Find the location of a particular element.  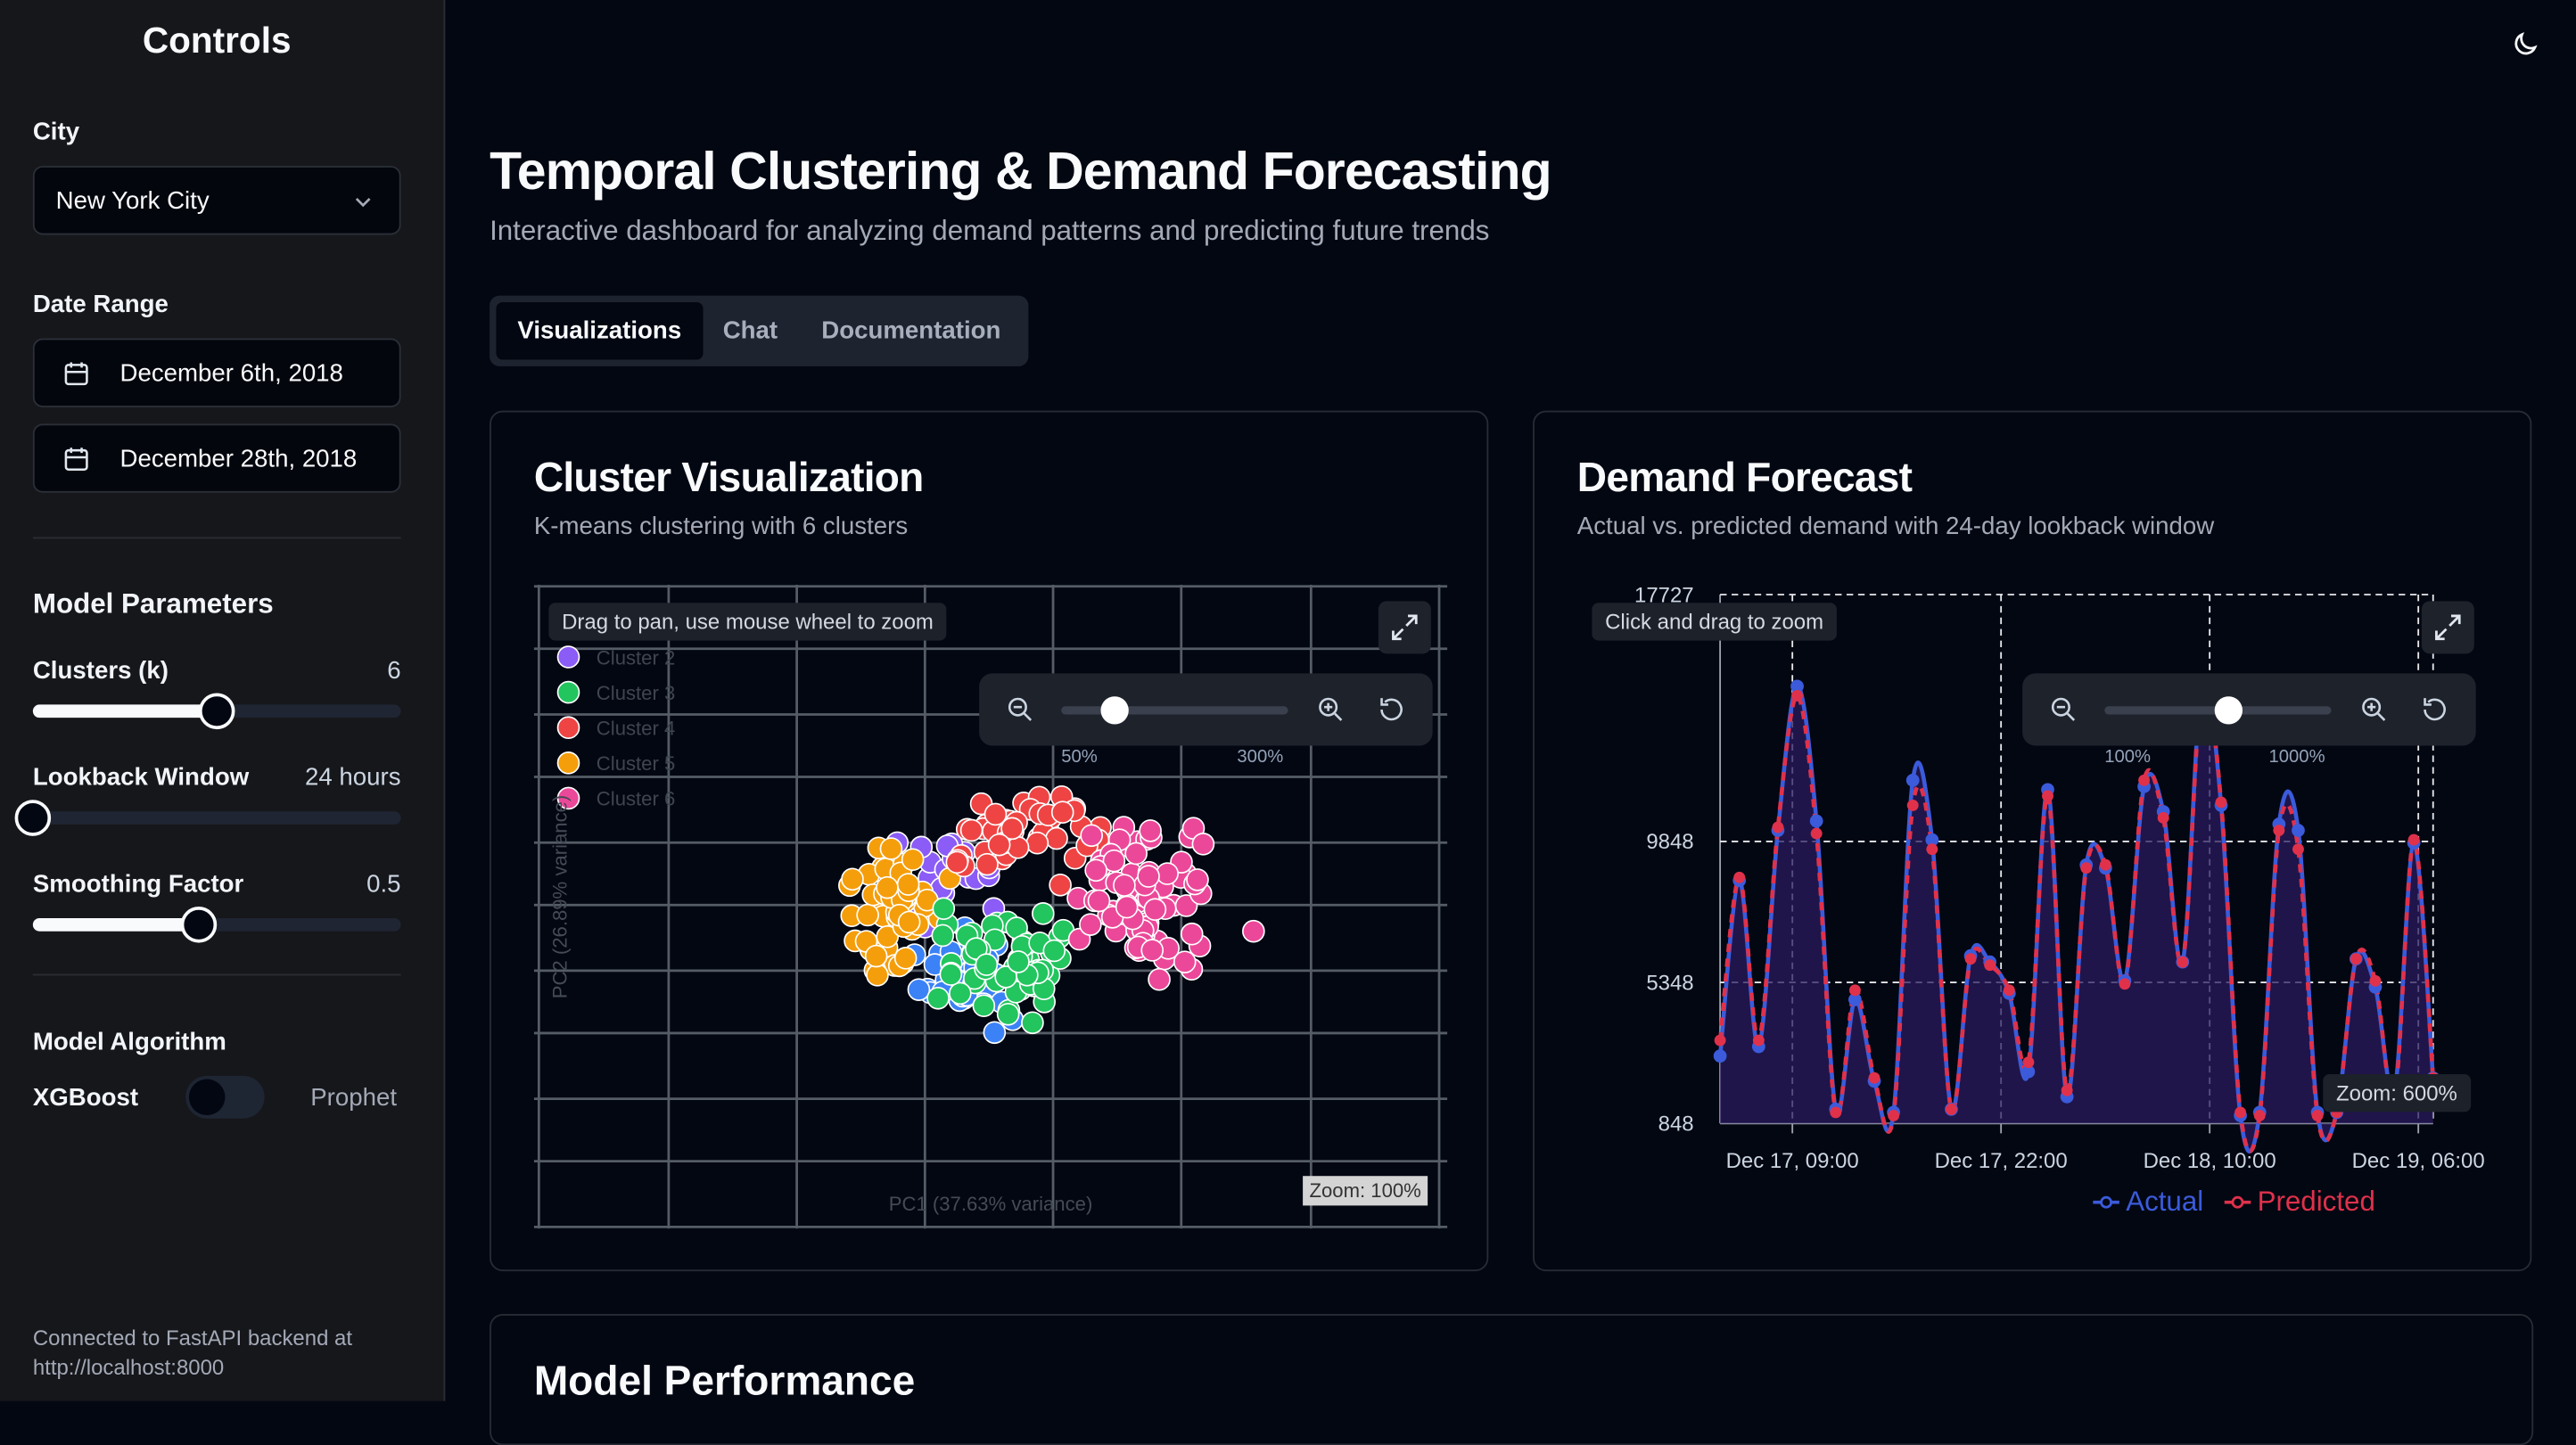

clusters-label: Clusters (k) is located at coordinates (100, 672).